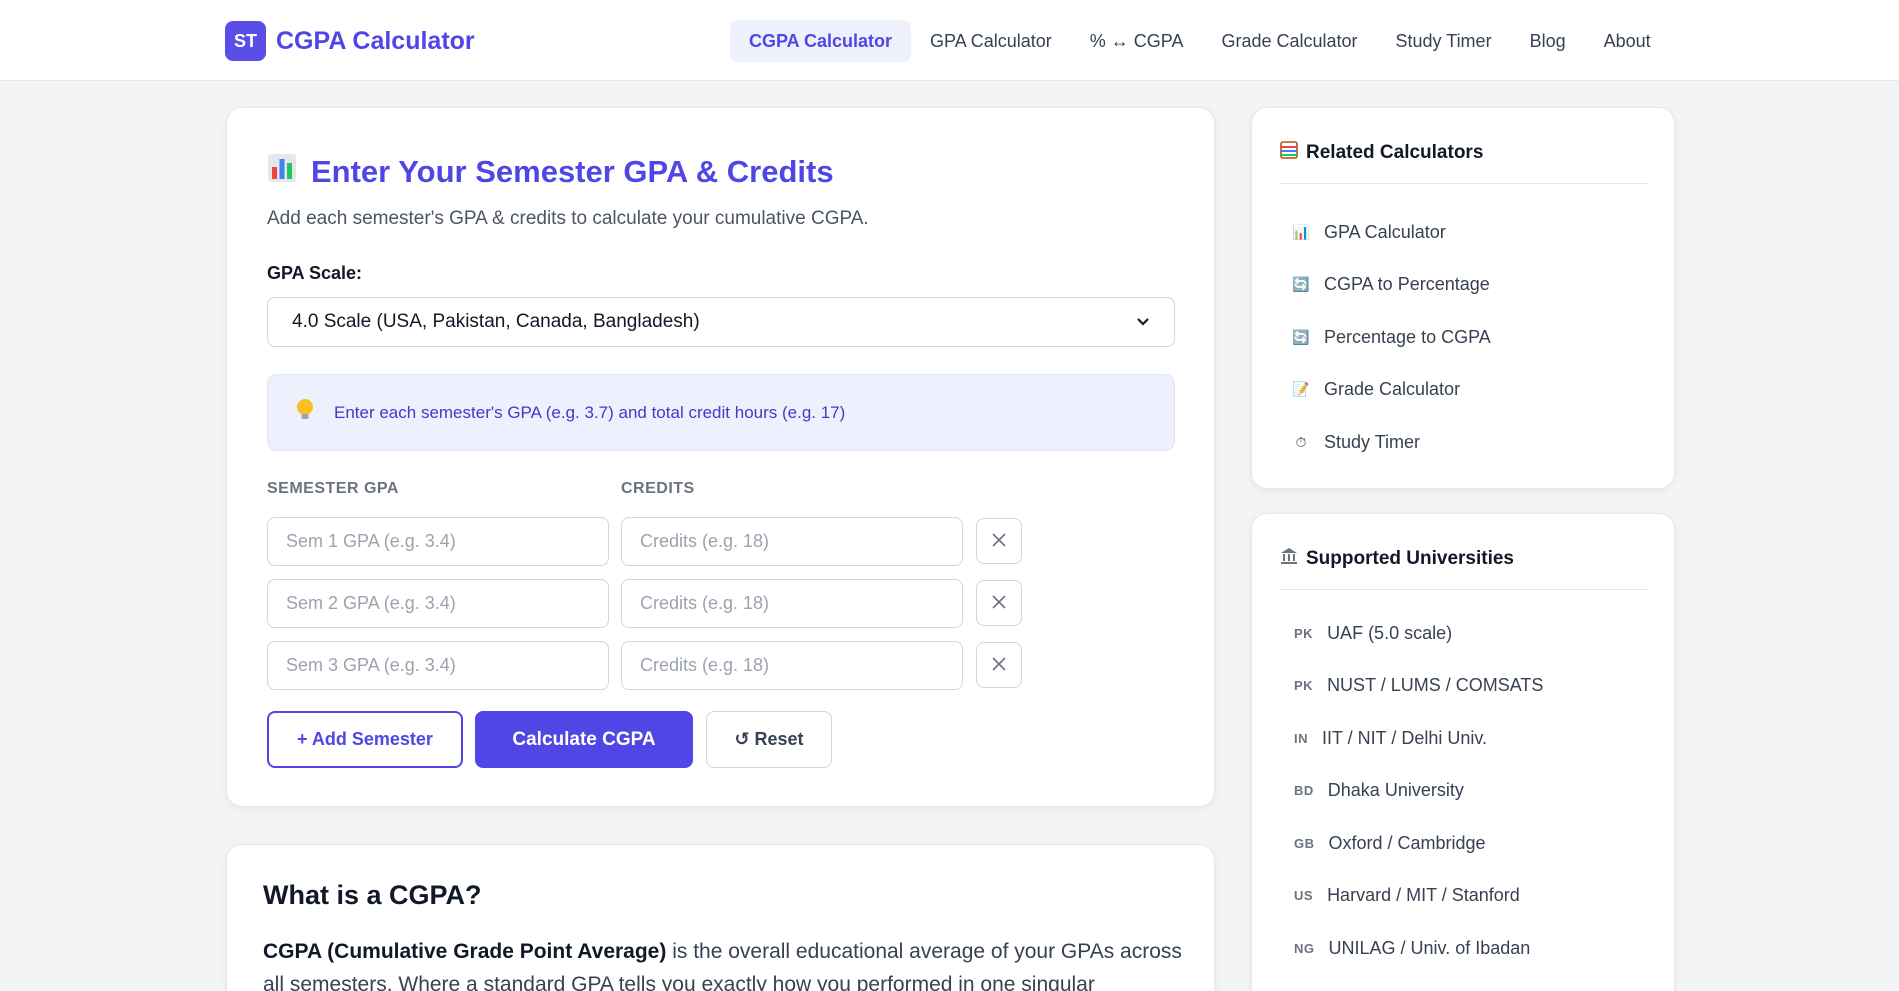 The height and width of the screenshot is (991, 1899). I want to click on related-cgpa-to-percentage: 🔄 CGPA to Percentage, so click(1391, 285).